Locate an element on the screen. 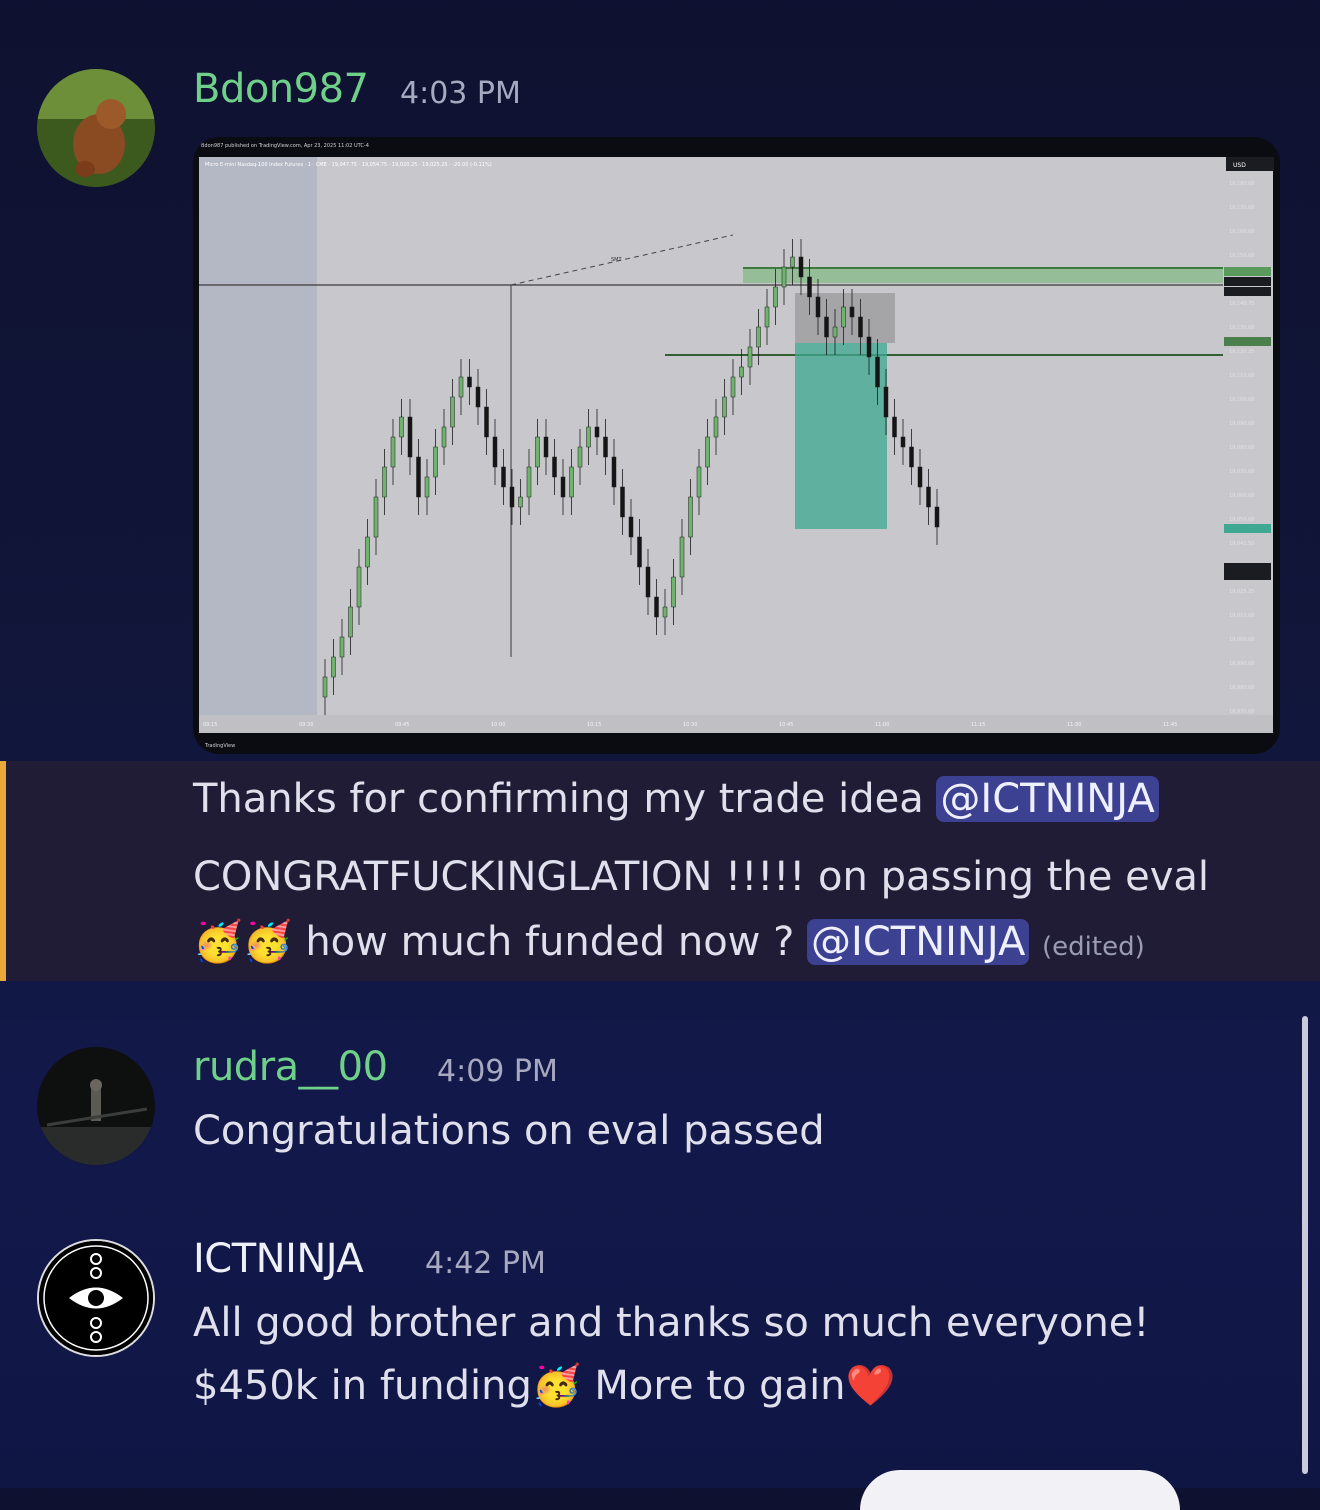 The height and width of the screenshot is (1510, 1320). y-tick-label: 19,080.00 is located at coordinates (1241, 448).